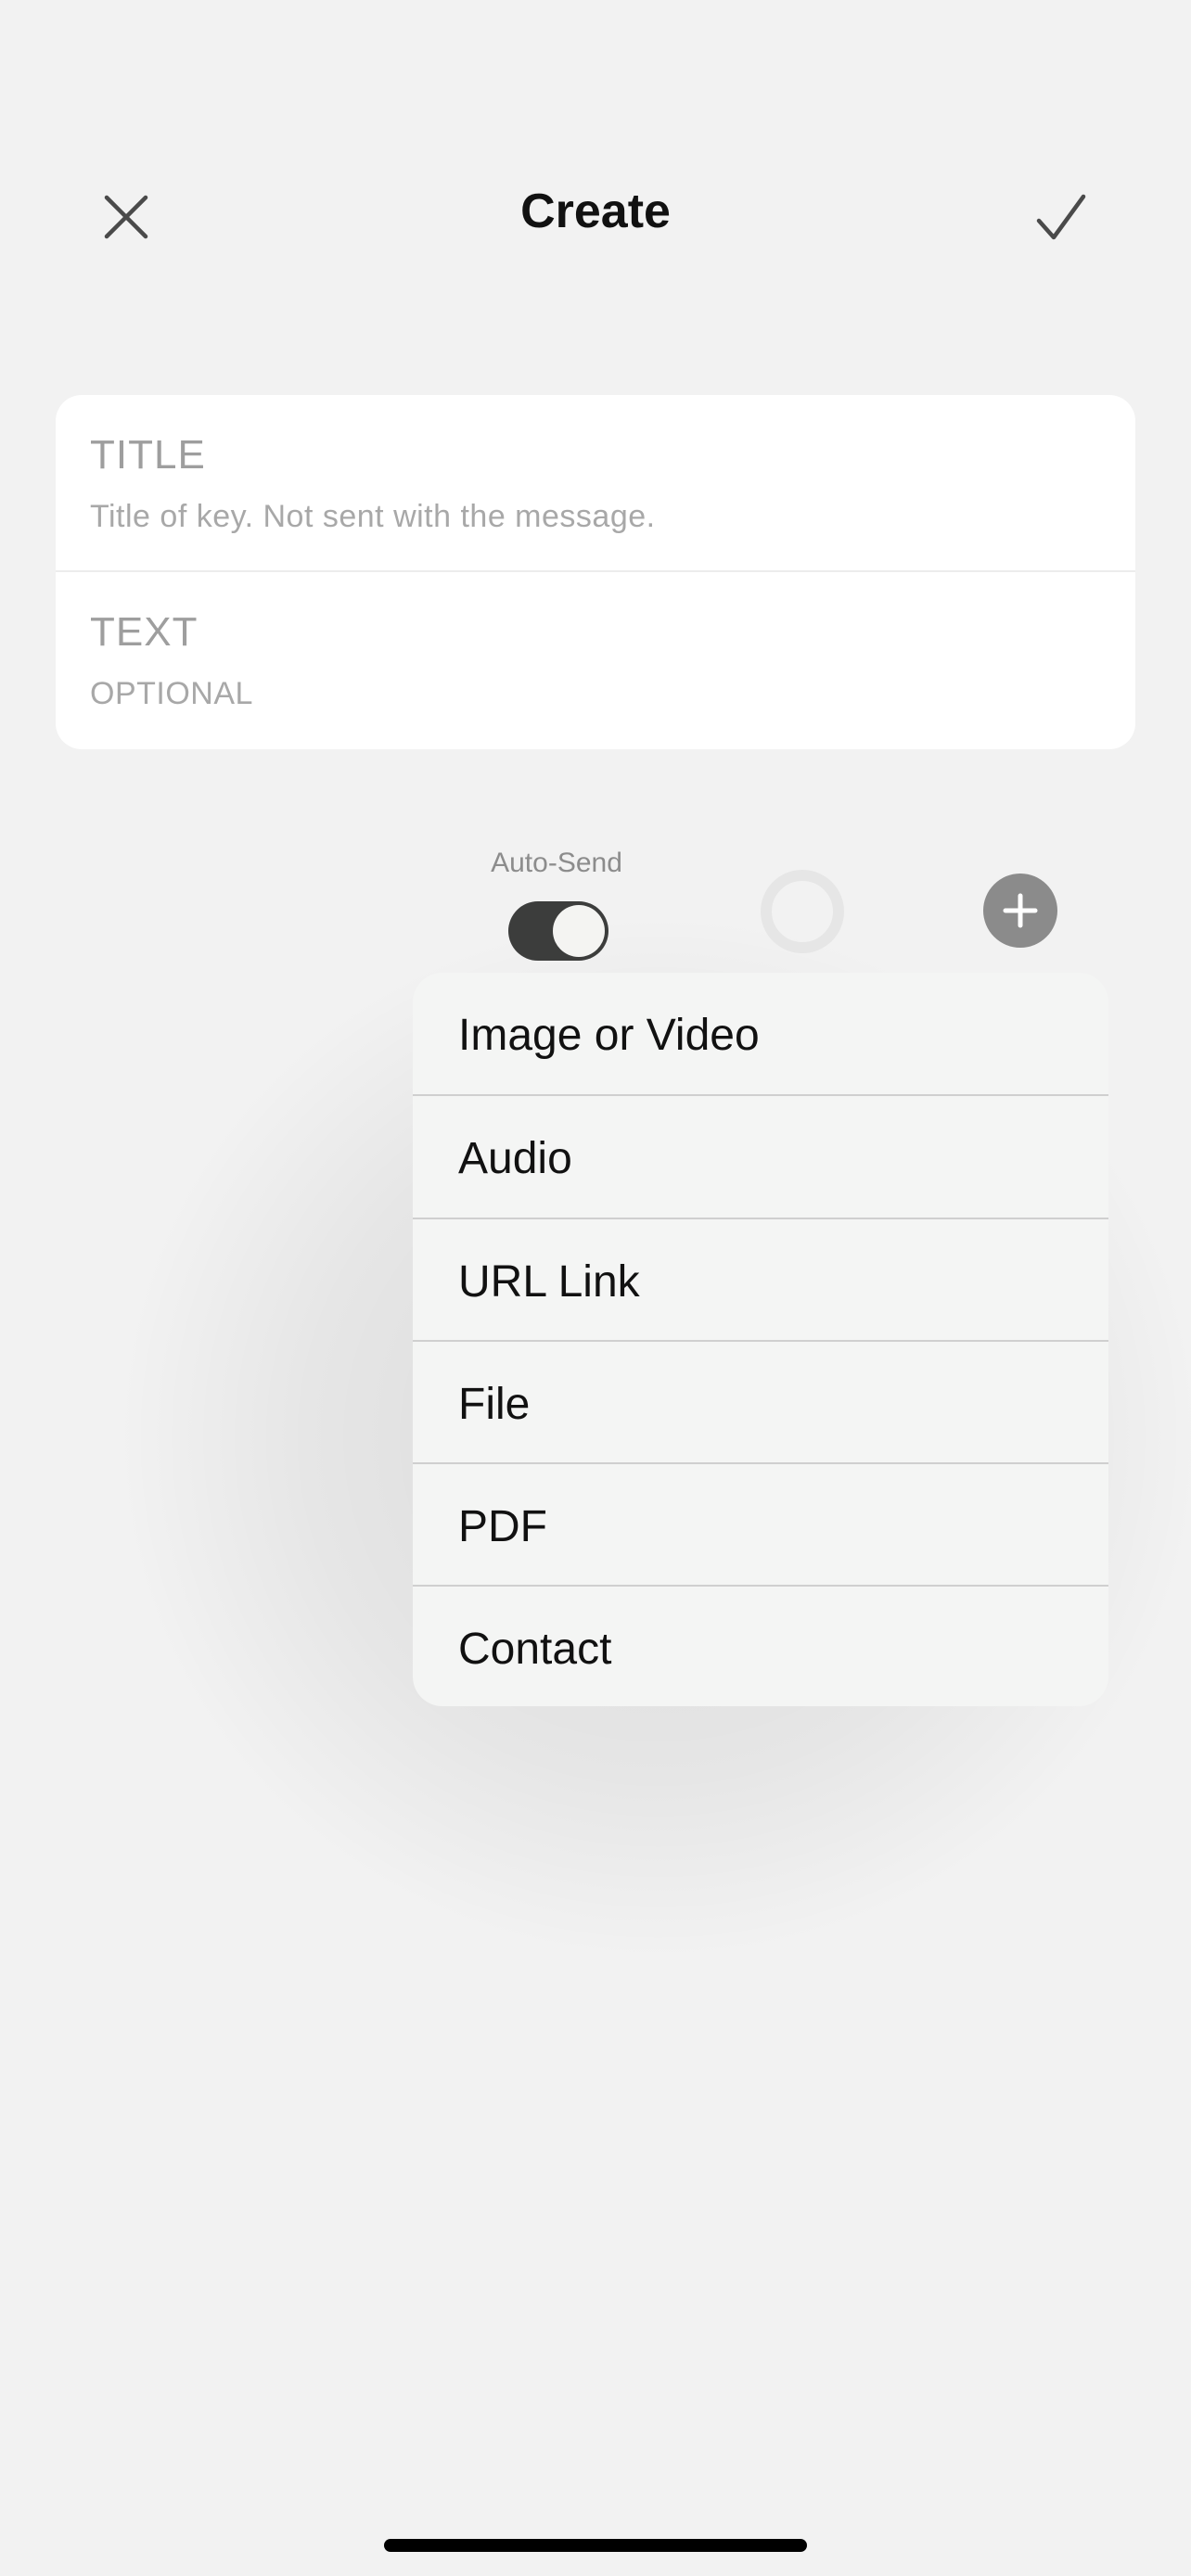 This screenshot has height=2576, width=1191. I want to click on auto-send-toggle, so click(558, 931).